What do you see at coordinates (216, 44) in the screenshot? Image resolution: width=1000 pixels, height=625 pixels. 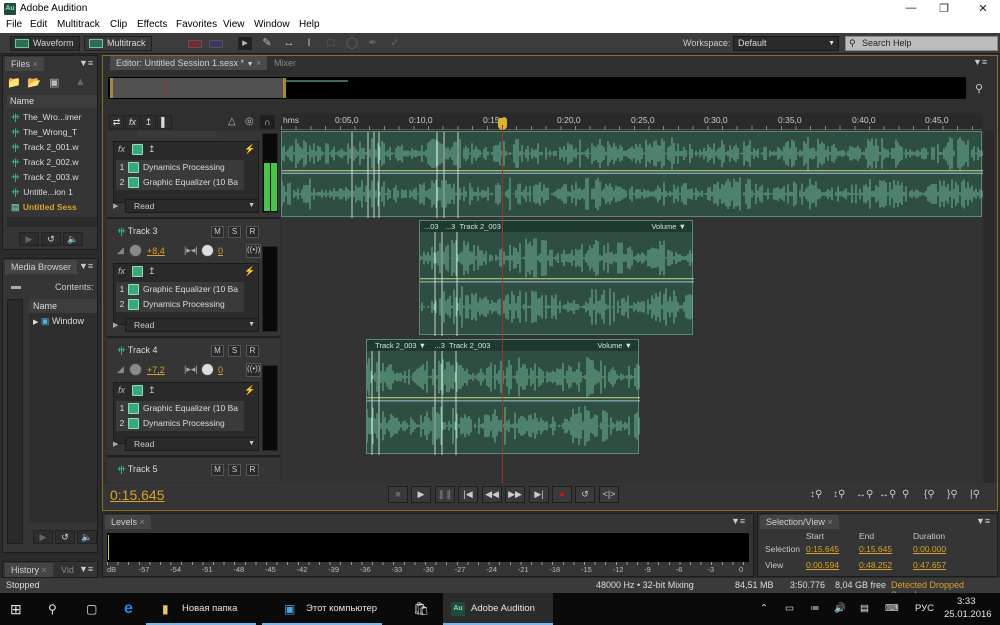 I see `spectral-pitch-icon` at bounding box center [216, 44].